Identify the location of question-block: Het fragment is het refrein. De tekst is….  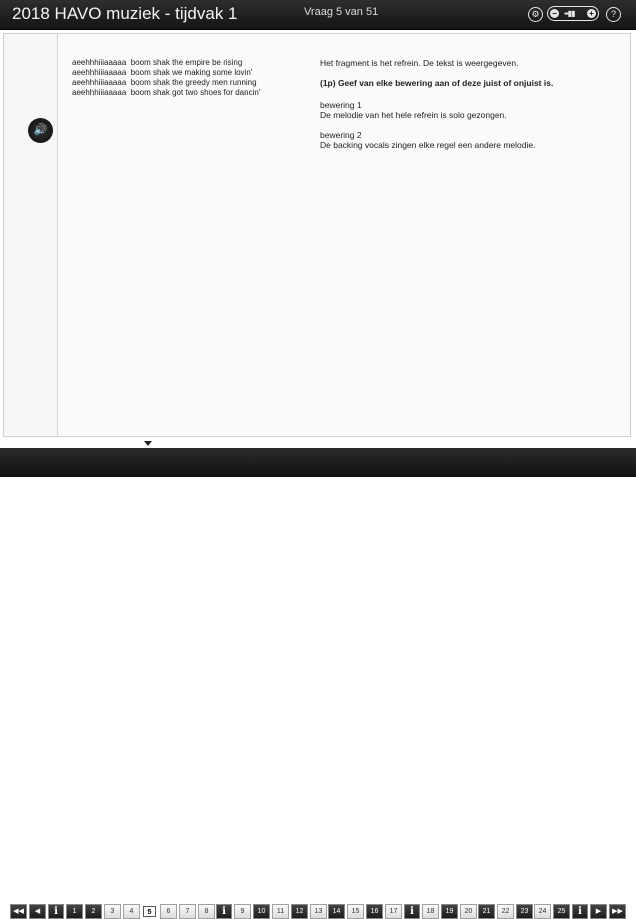
(436, 104).